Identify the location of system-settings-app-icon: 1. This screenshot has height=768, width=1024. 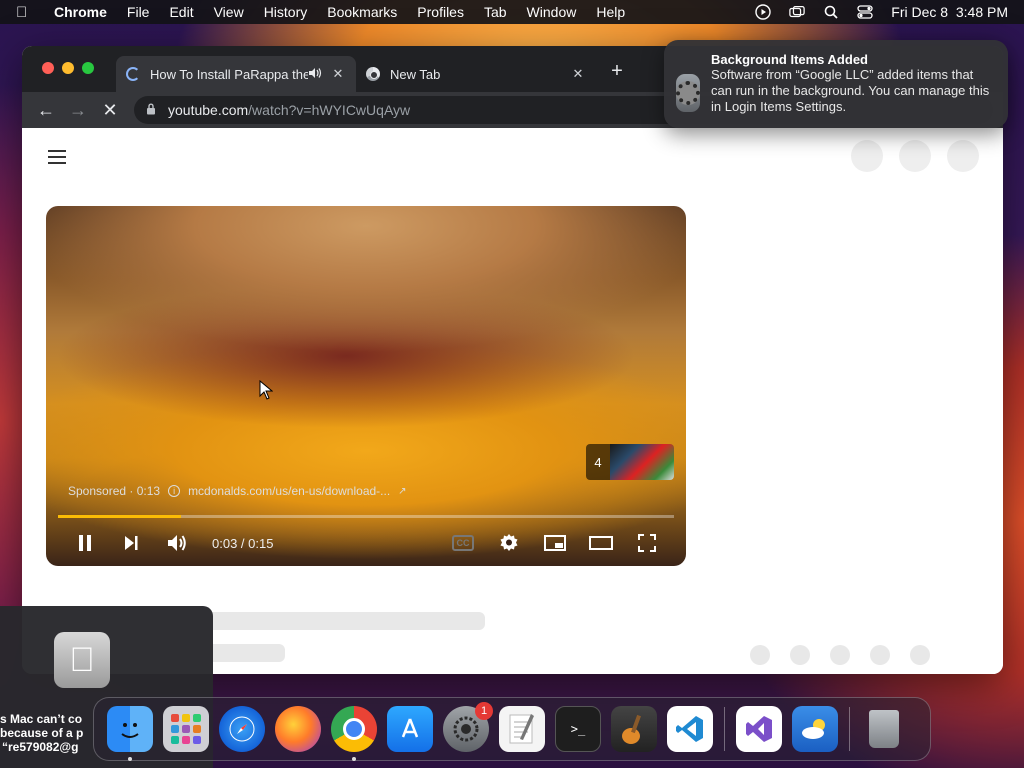
(468, 727).